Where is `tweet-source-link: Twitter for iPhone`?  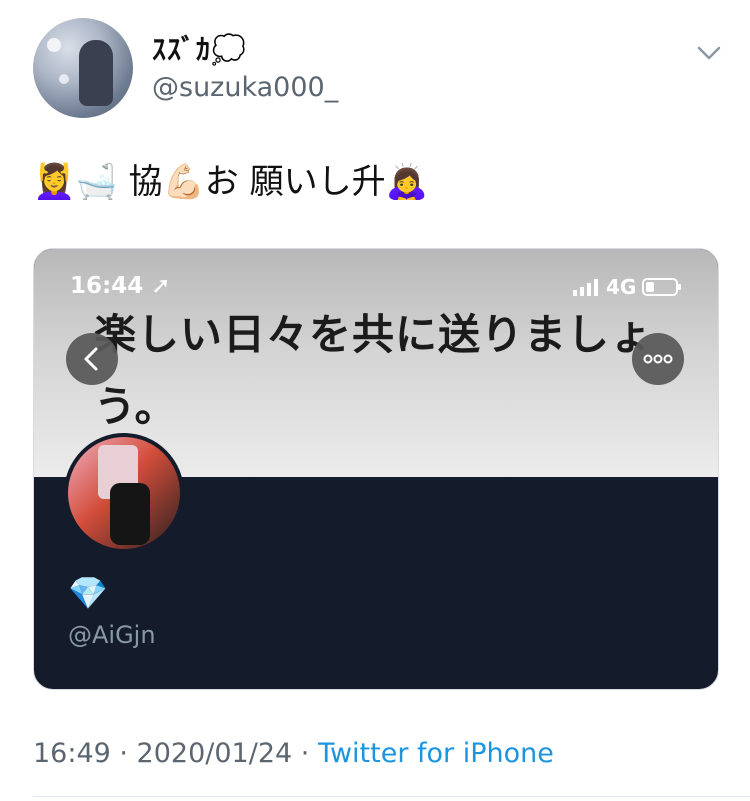 tweet-source-link: Twitter for iPhone is located at coordinates (436, 753).